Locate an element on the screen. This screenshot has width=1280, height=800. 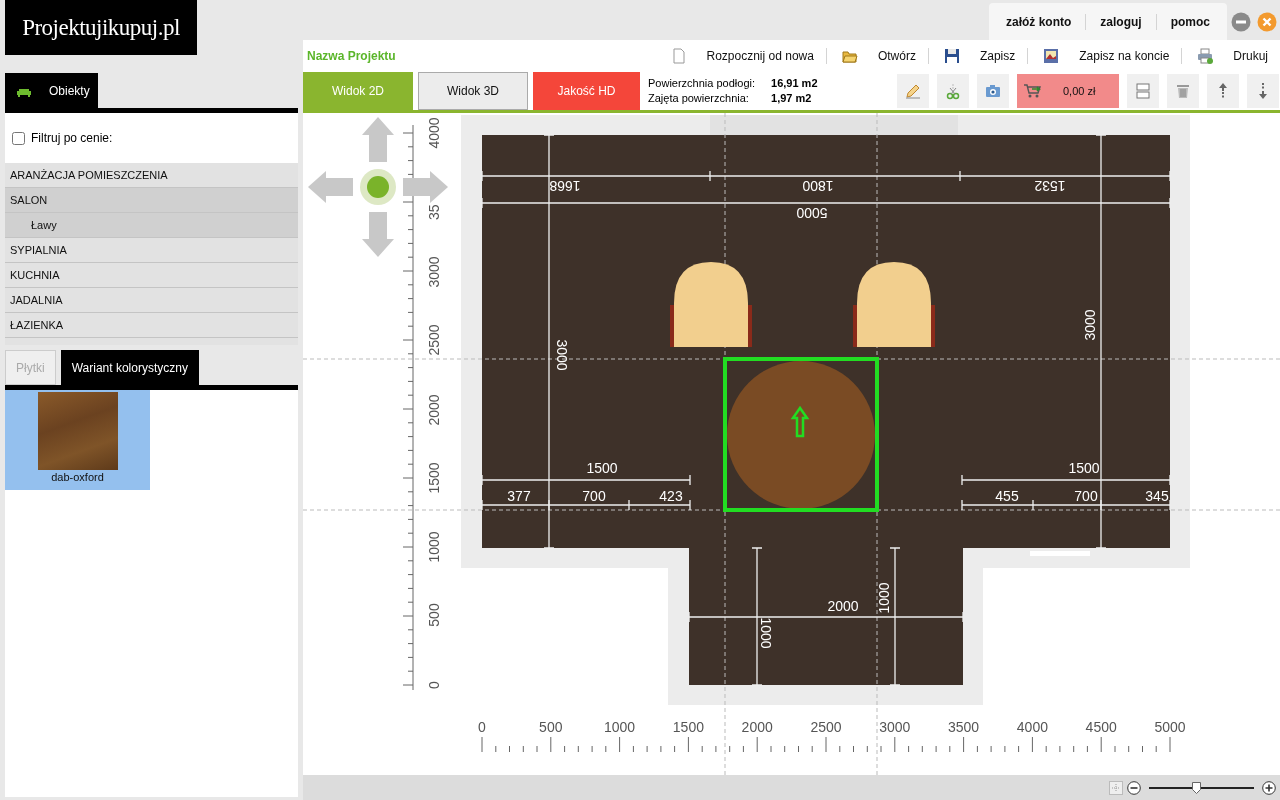
pan-up-button is located at coordinates (378, 139).